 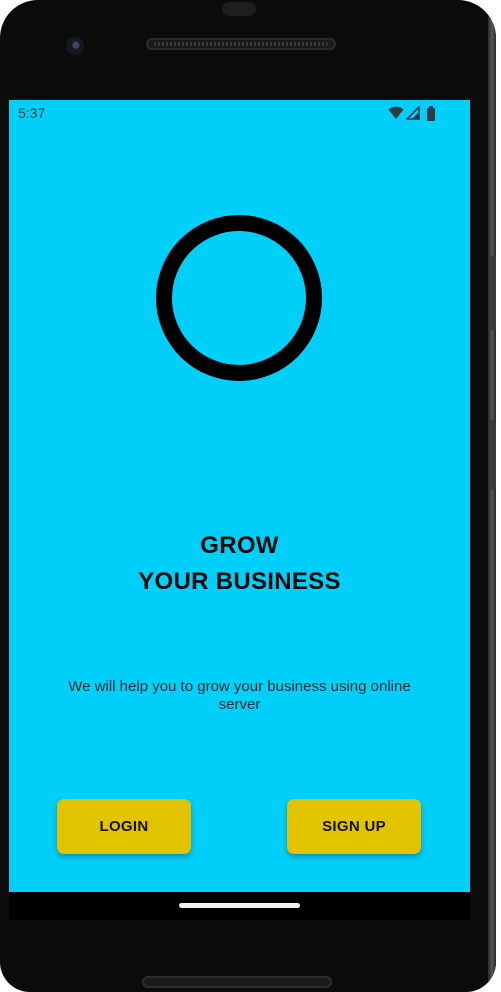 I want to click on front-camera-icon, so click(x=75, y=46).